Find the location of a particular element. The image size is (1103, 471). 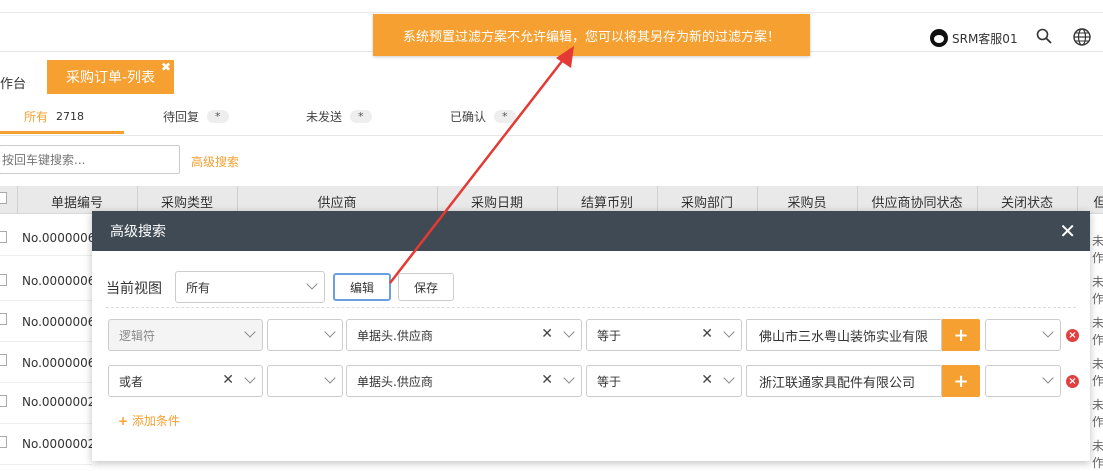

add-condition-button: + 添加条件 is located at coordinates (149, 420).